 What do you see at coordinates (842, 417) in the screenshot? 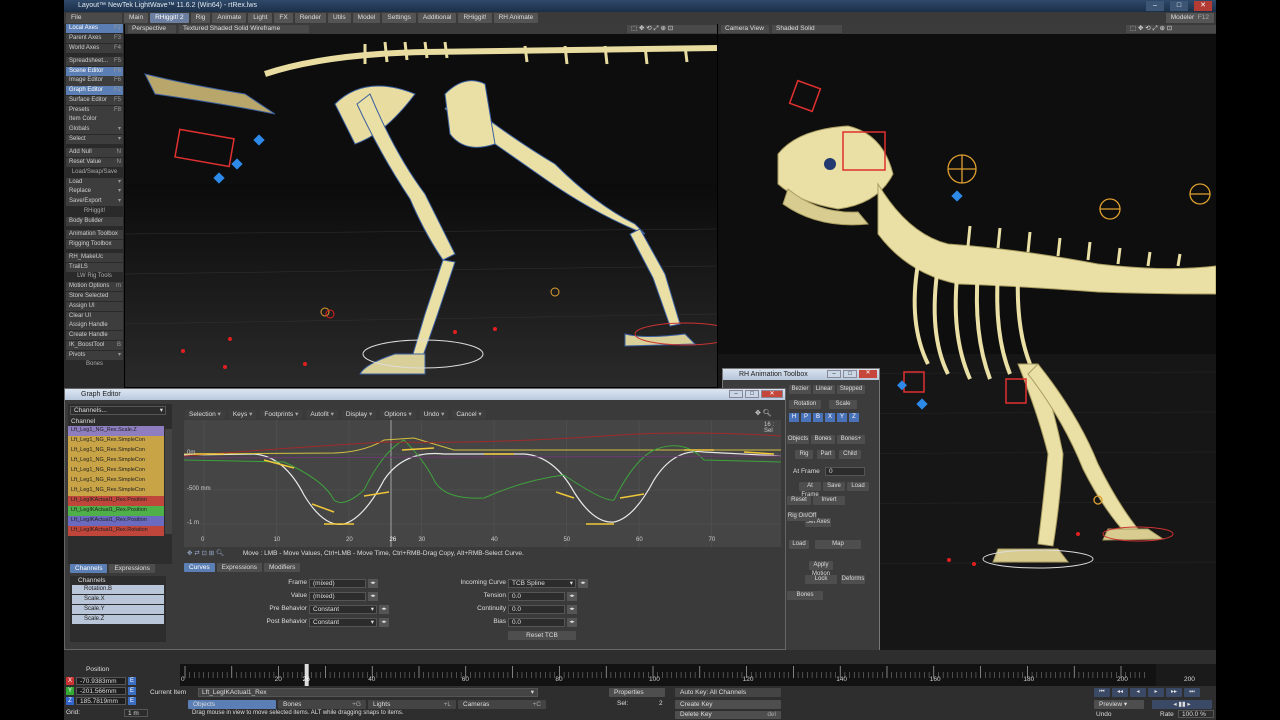
I see `axis-button-y: Y` at bounding box center [842, 417].